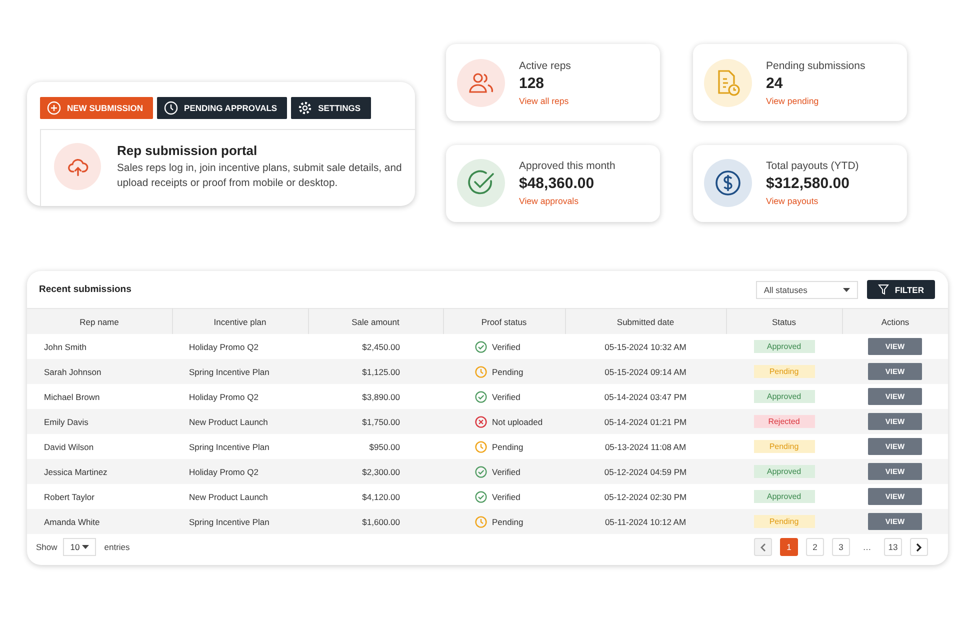  What do you see at coordinates (375, 421) in the screenshot?
I see `table-cell: $1,750.00` at bounding box center [375, 421].